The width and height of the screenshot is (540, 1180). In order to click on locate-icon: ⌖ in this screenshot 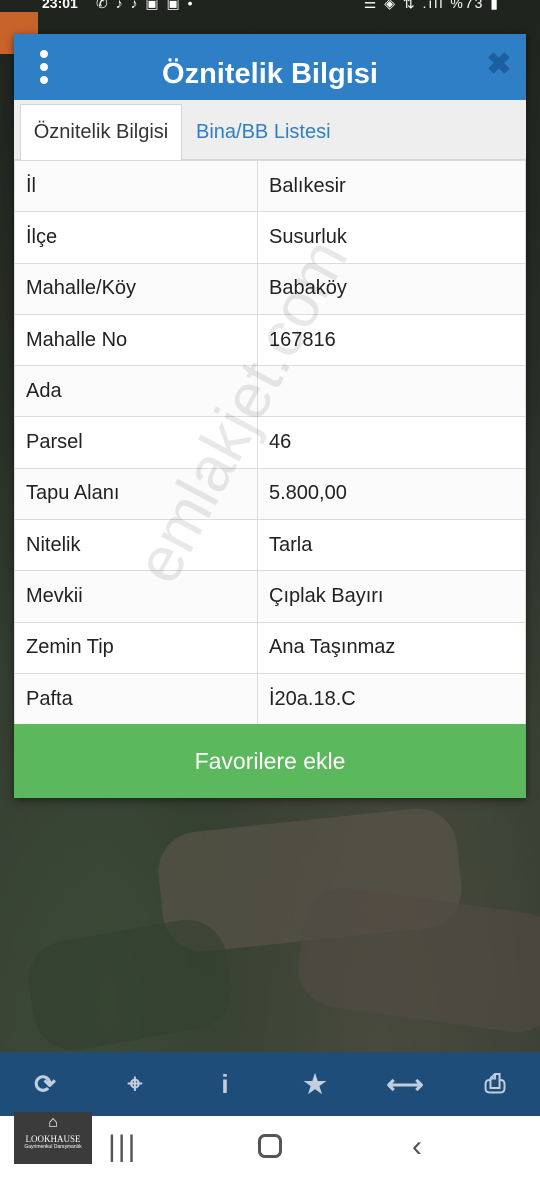, I will do `click(135, 1084)`.